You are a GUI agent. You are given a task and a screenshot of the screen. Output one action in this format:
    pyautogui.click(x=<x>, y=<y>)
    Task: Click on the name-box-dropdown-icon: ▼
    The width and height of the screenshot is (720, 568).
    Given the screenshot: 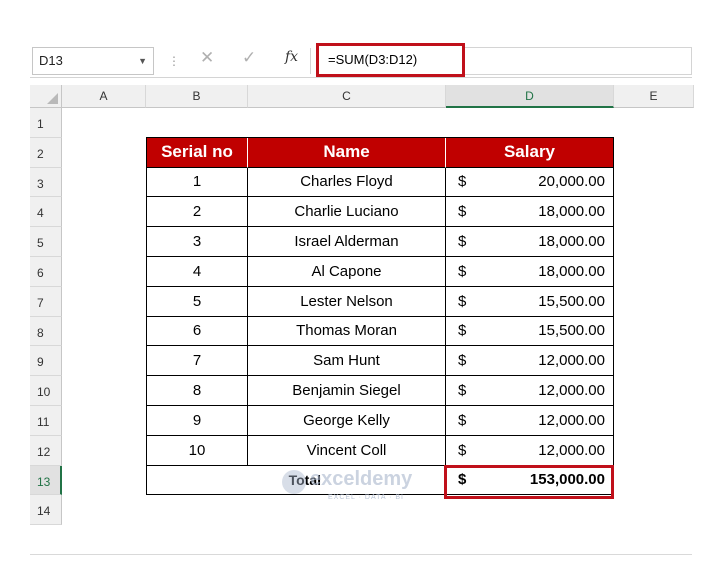 What is the action you would take?
    pyautogui.click(x=142, y=61)
    